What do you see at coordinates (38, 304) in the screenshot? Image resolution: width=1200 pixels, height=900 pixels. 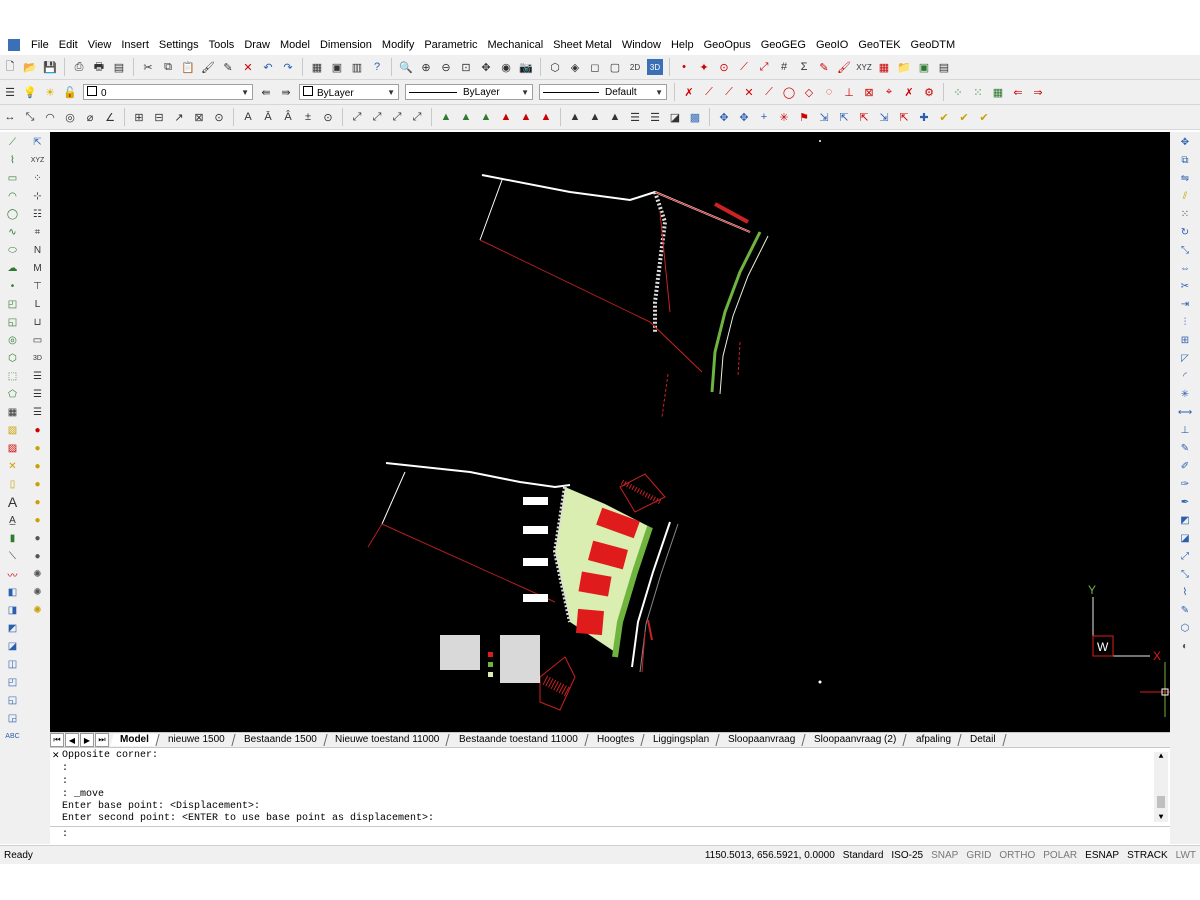 I see `dim-l-icon: L` at bounding box center [38, 304].